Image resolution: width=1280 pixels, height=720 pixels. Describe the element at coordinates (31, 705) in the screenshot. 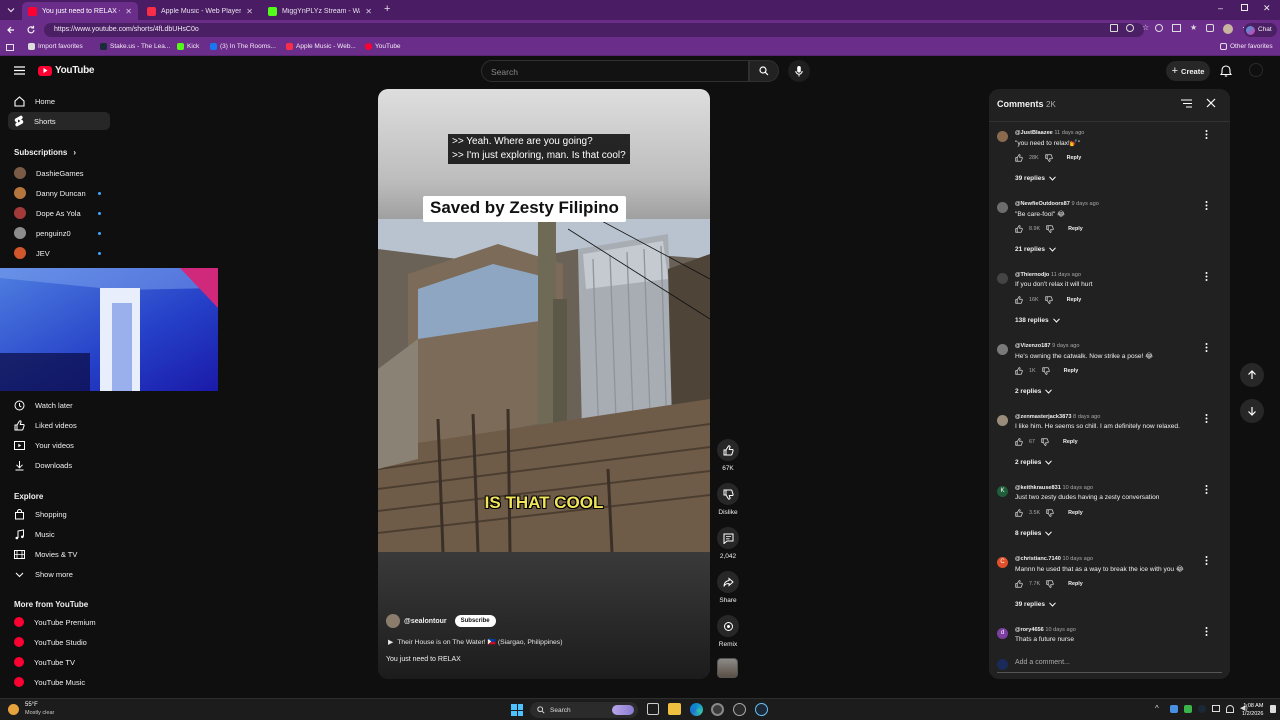

I see `weather-temperature: 55°F` at that location.